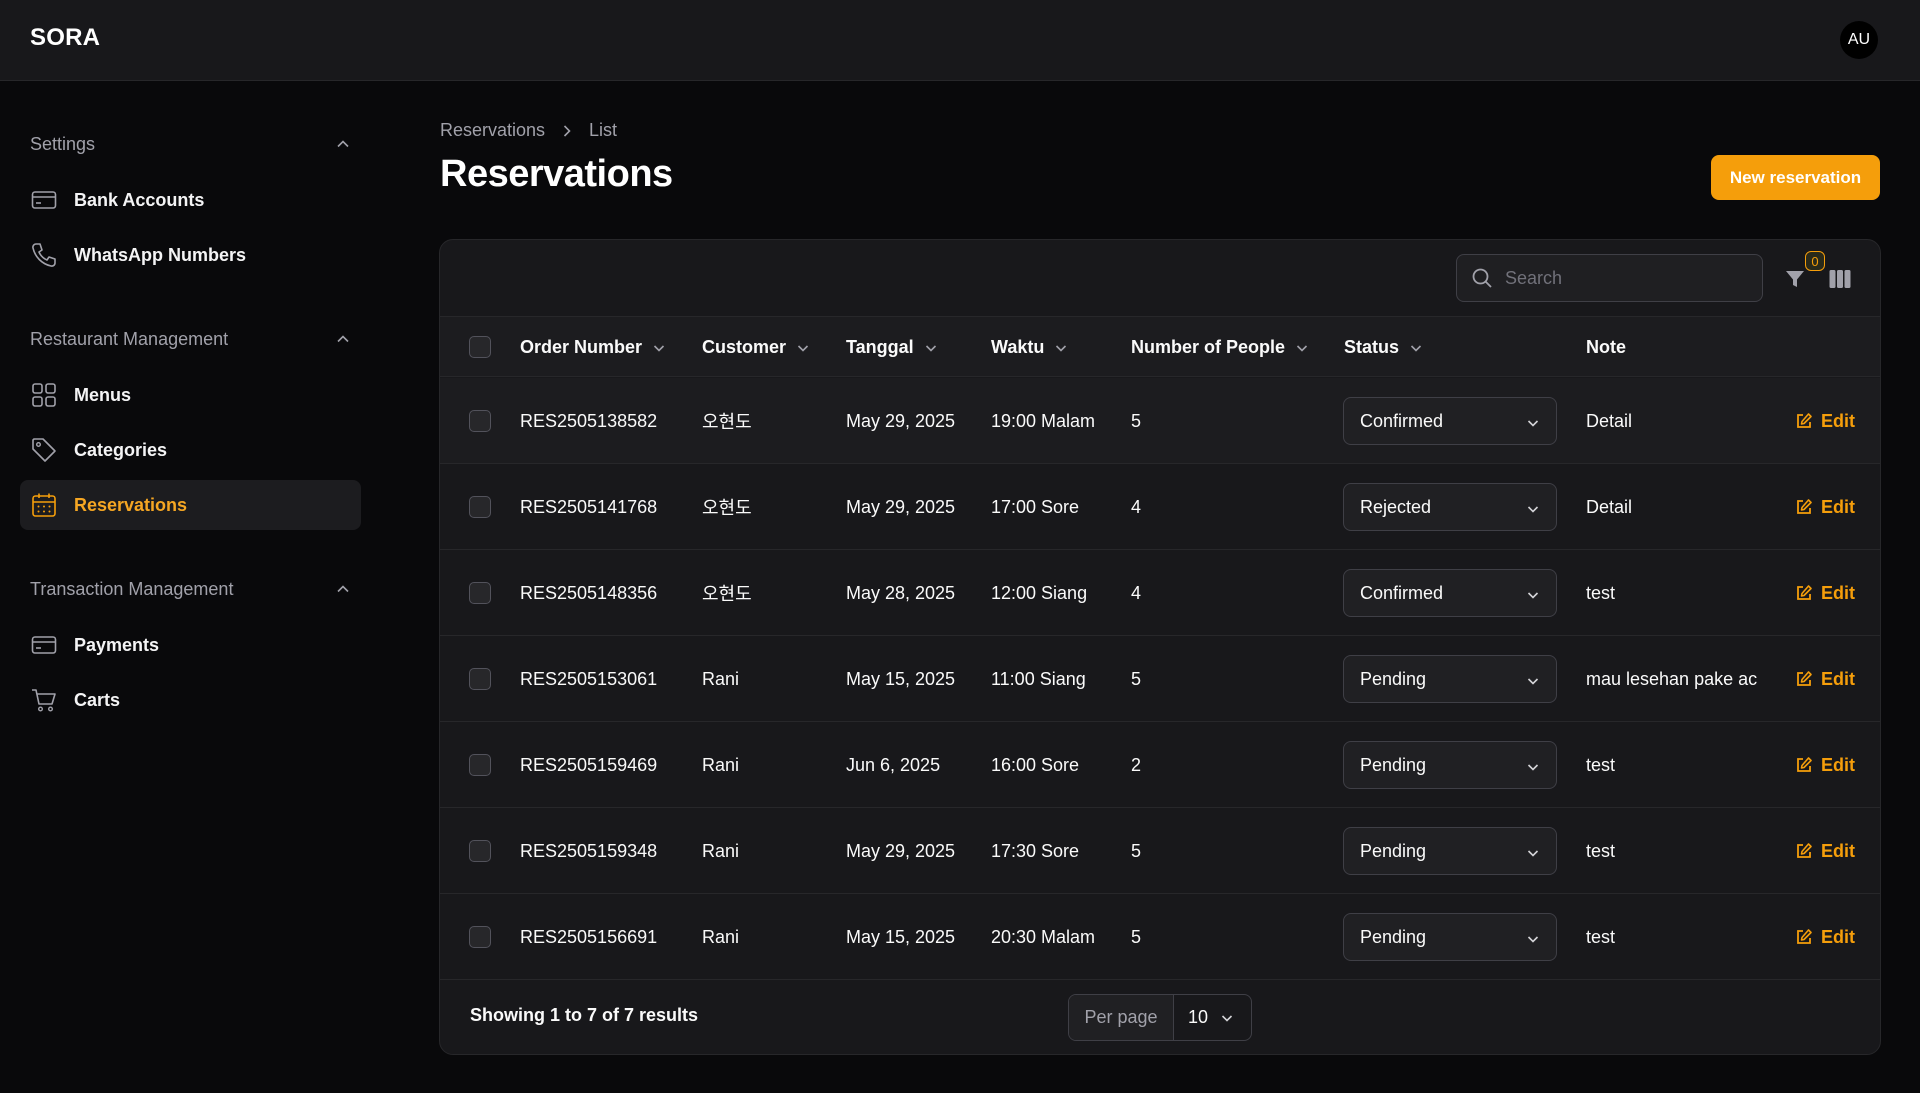  What do you see at coordinates (44, 505) in the screenshot?
I see `calendar-icon` at bounding box center [44, 505].